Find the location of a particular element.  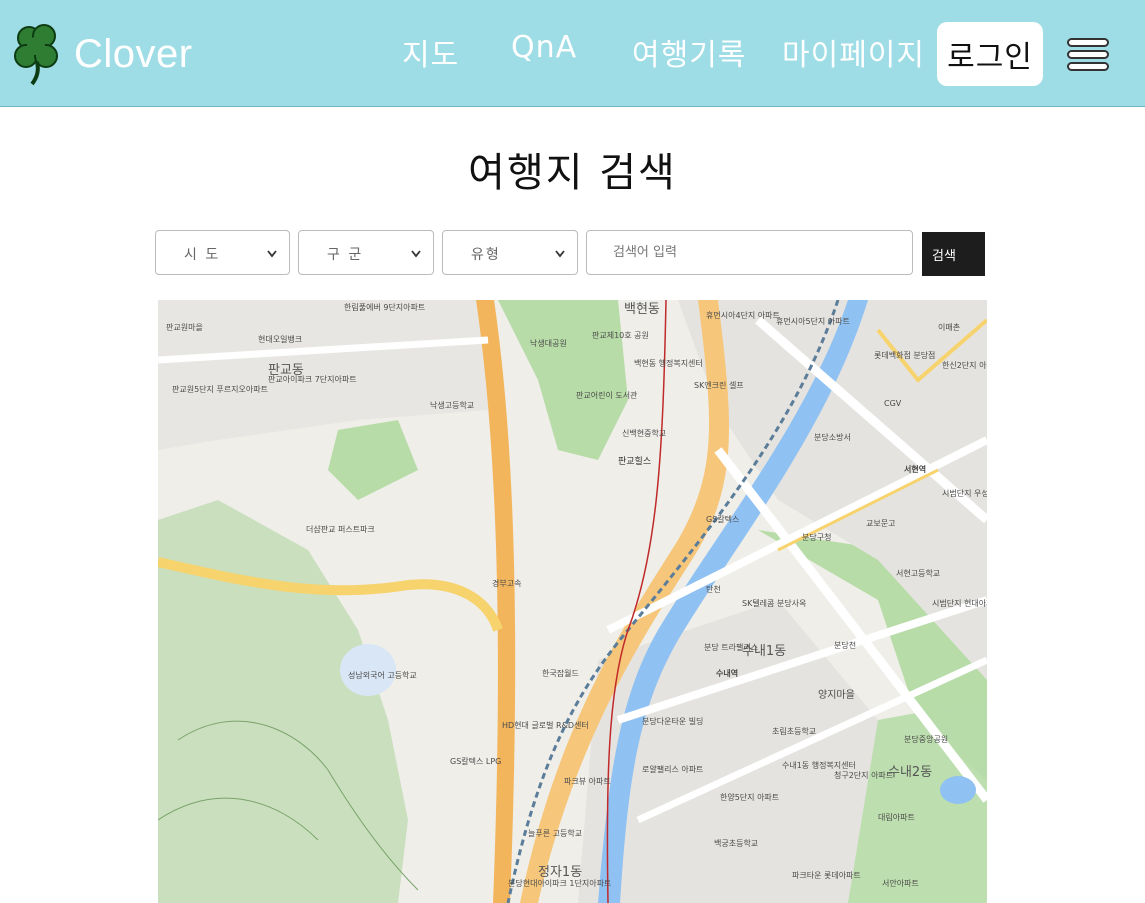

login-button: 로그인 is located at coordinates (990, 54).